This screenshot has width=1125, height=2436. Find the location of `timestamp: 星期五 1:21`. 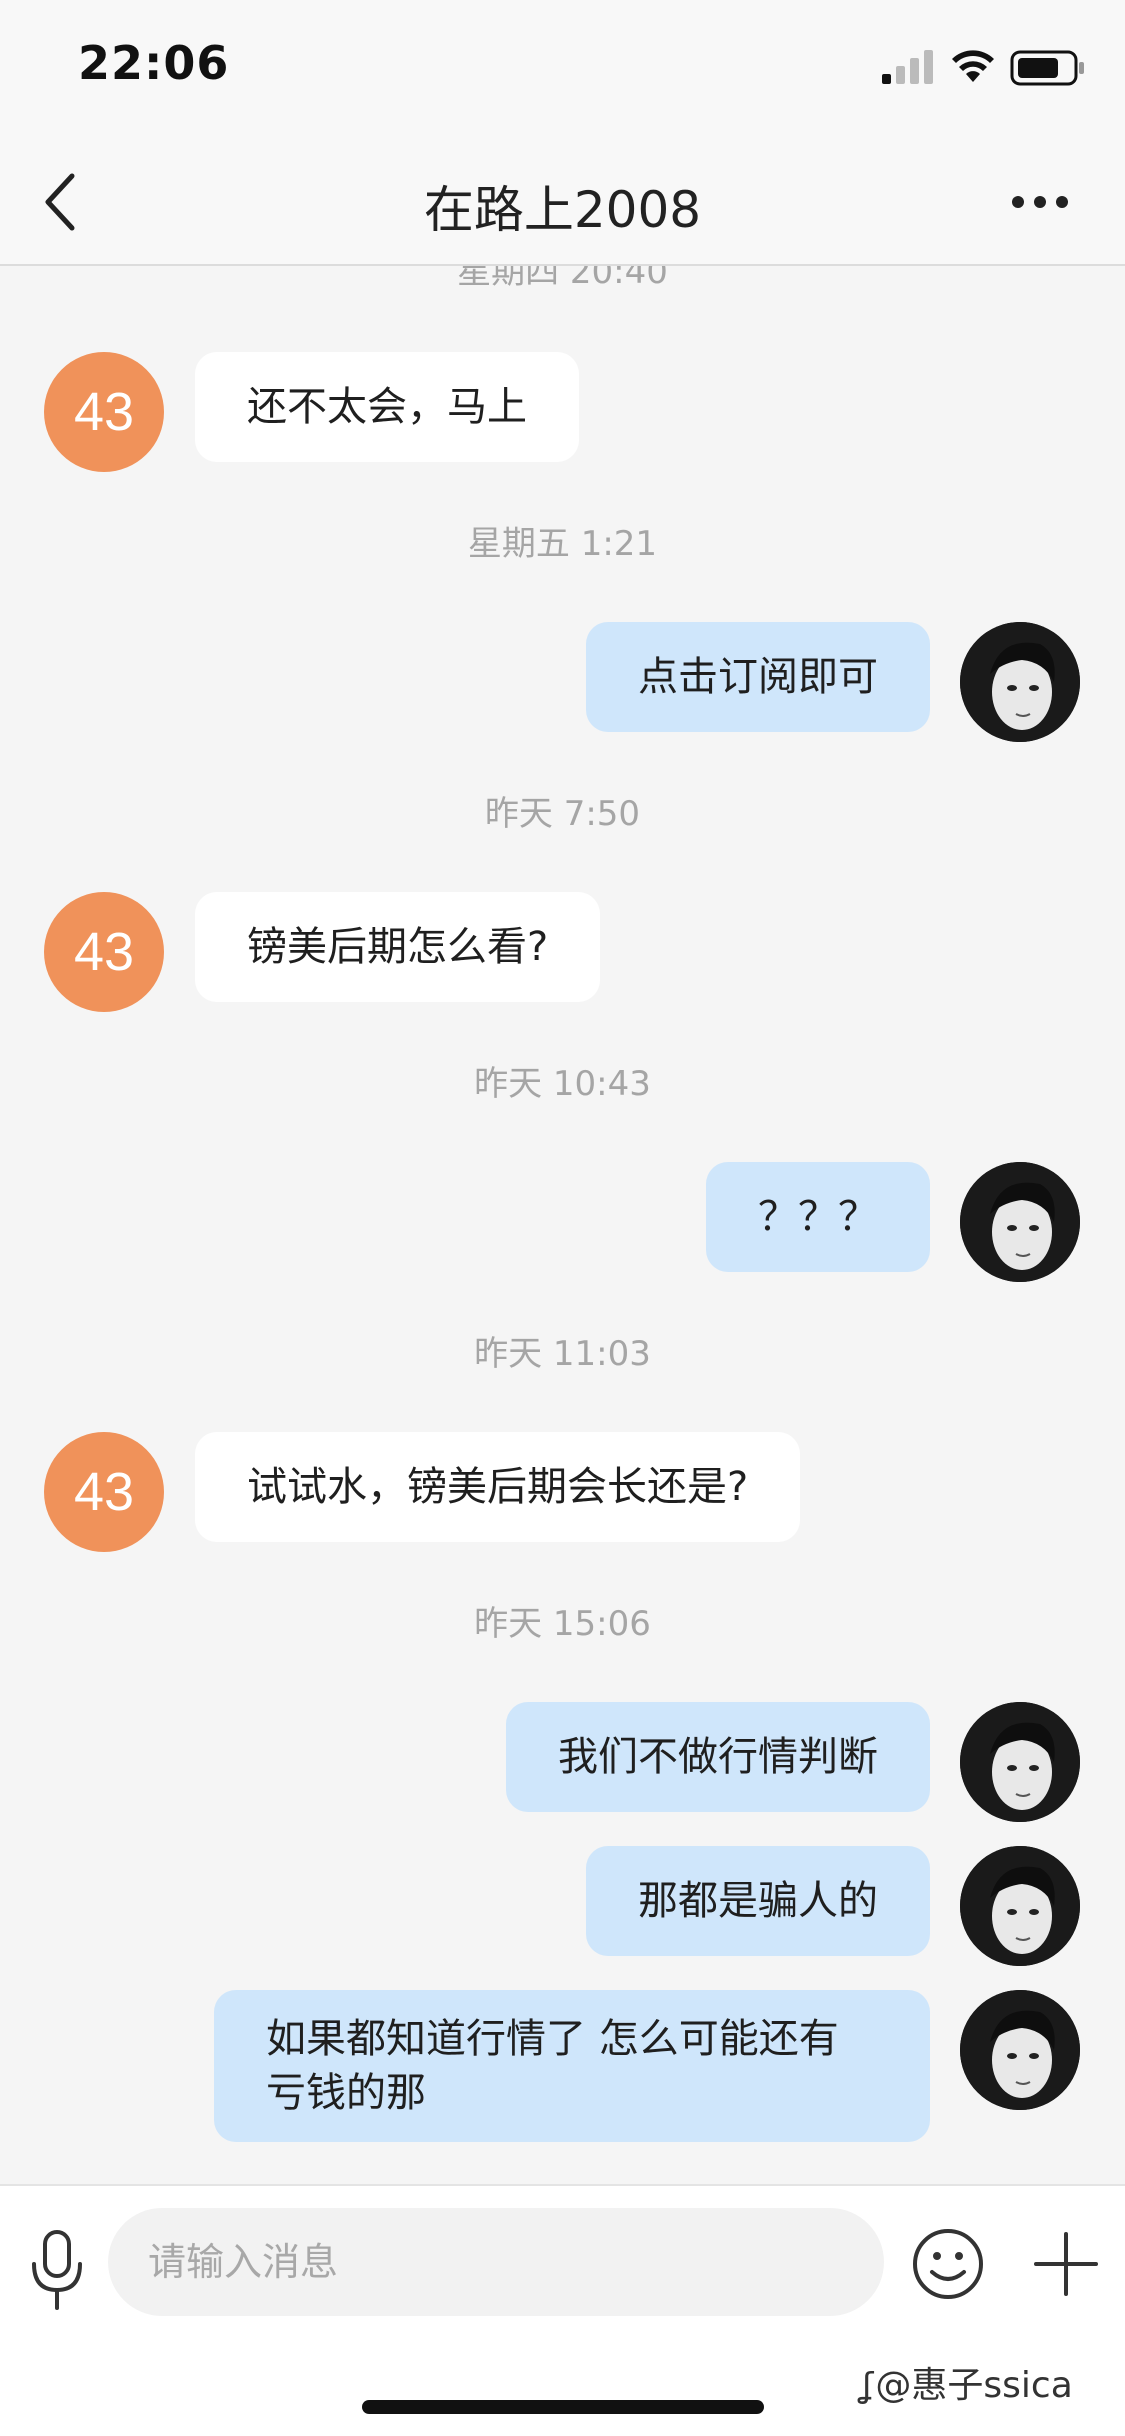

timestamp: 星期五 1:21 is located at coordinates (562, 544).